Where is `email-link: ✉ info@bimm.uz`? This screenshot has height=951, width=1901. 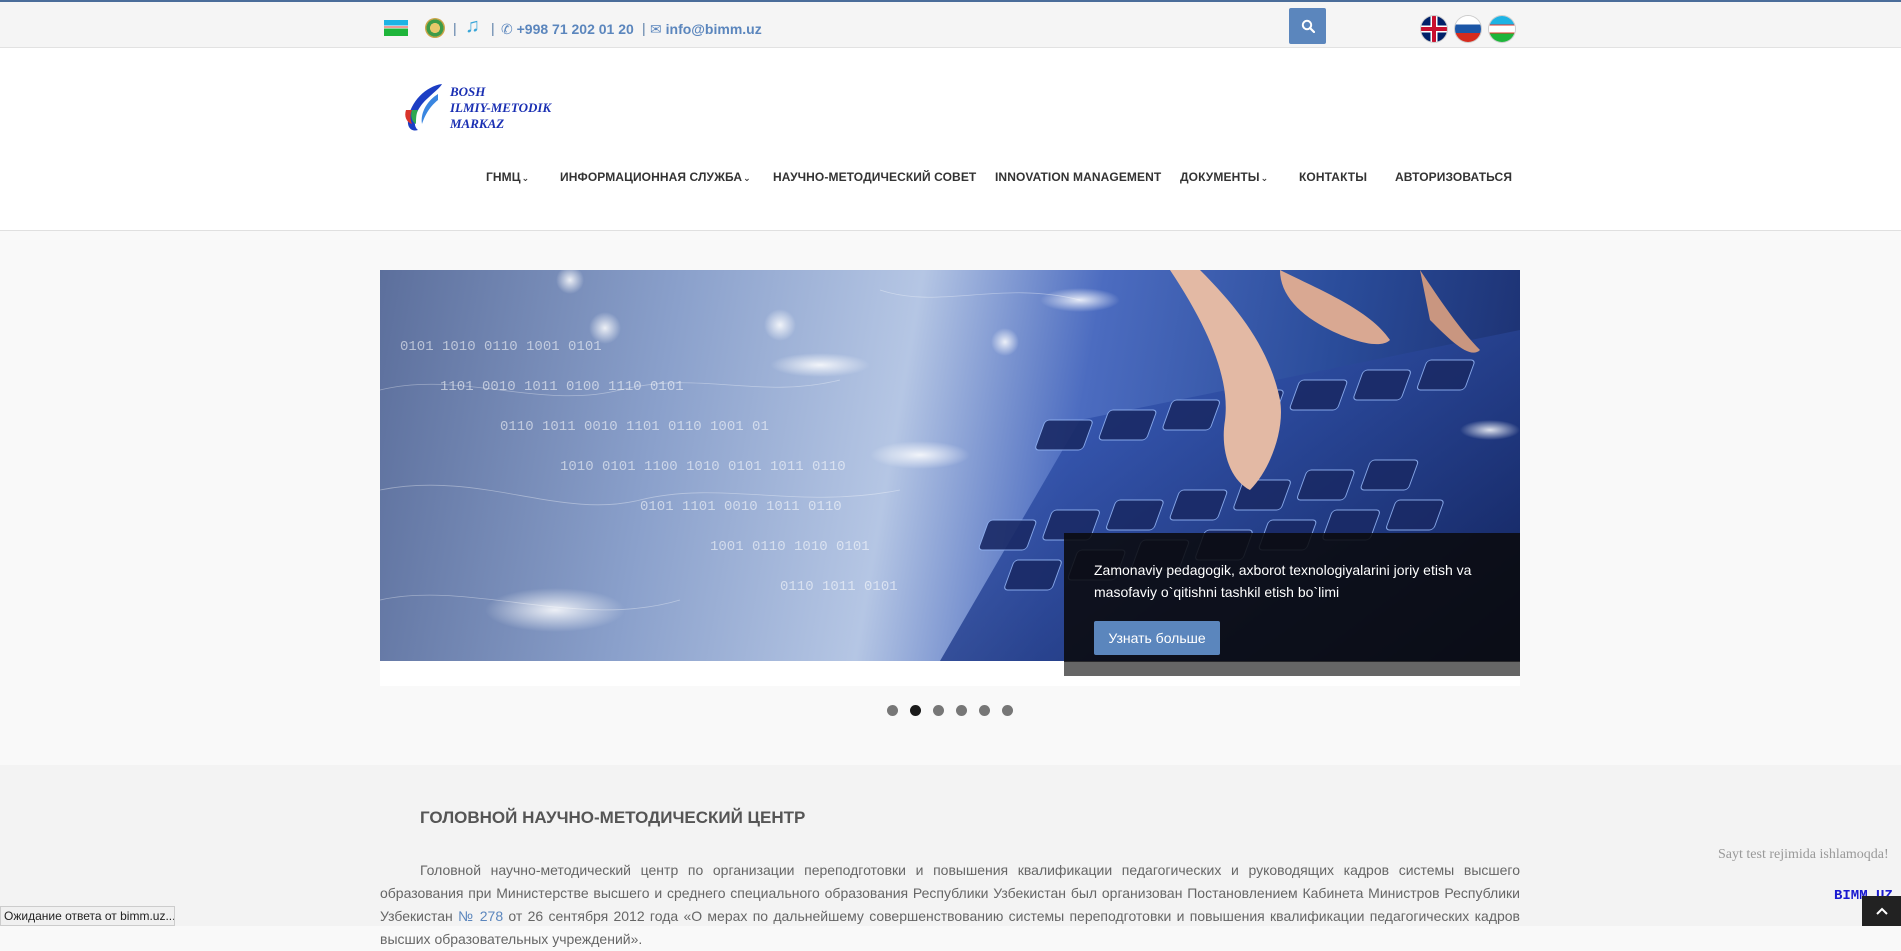
email-link: ✉ info@bimm.uz is located at coordinates (706, 29).